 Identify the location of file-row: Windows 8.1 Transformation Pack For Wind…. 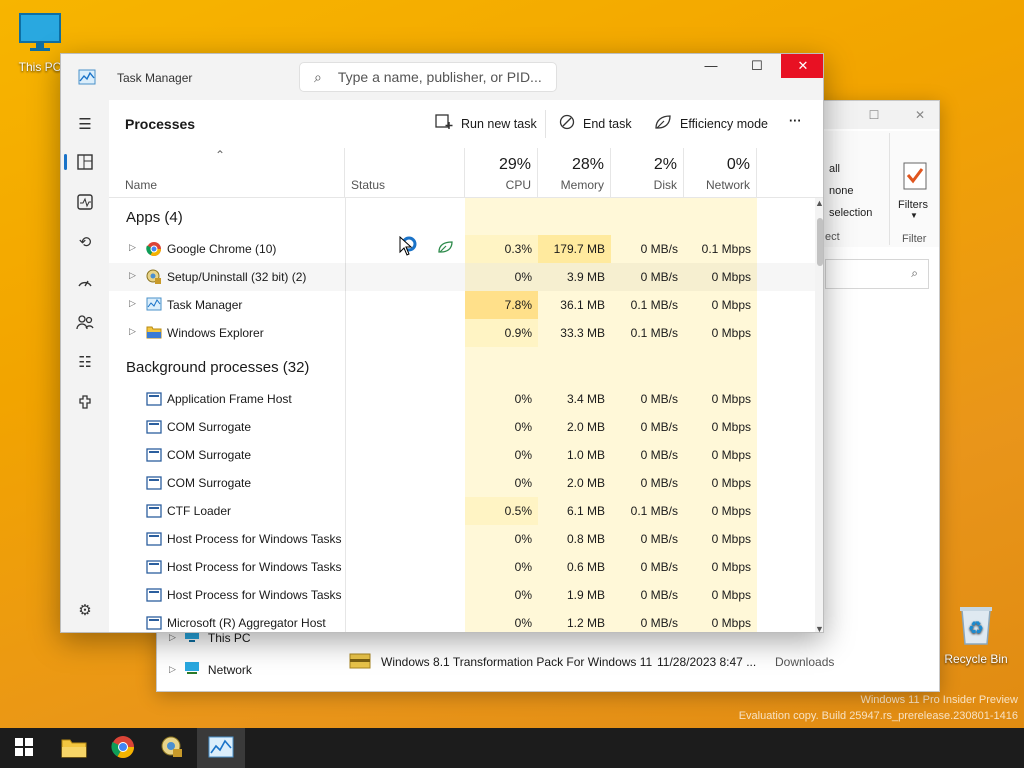
(619, 662).